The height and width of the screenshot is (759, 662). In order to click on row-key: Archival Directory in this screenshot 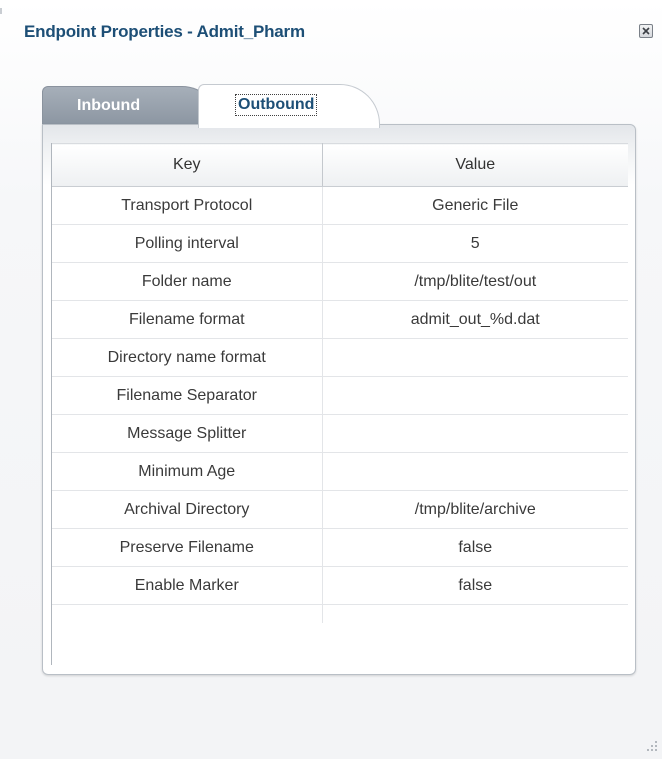, I will do `click(187, 509)`.